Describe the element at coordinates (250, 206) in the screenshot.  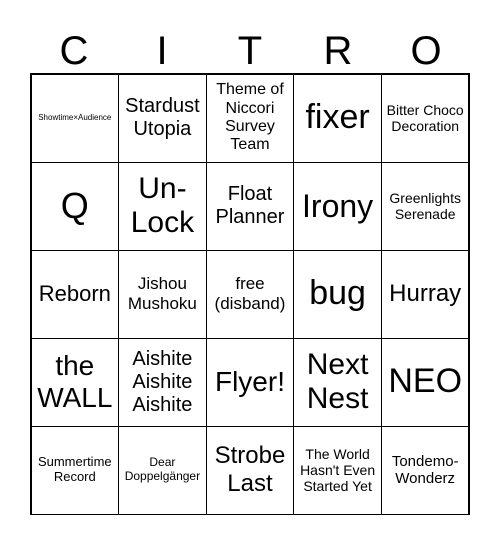
I see `bingo-cell: Float Planner` at that location.